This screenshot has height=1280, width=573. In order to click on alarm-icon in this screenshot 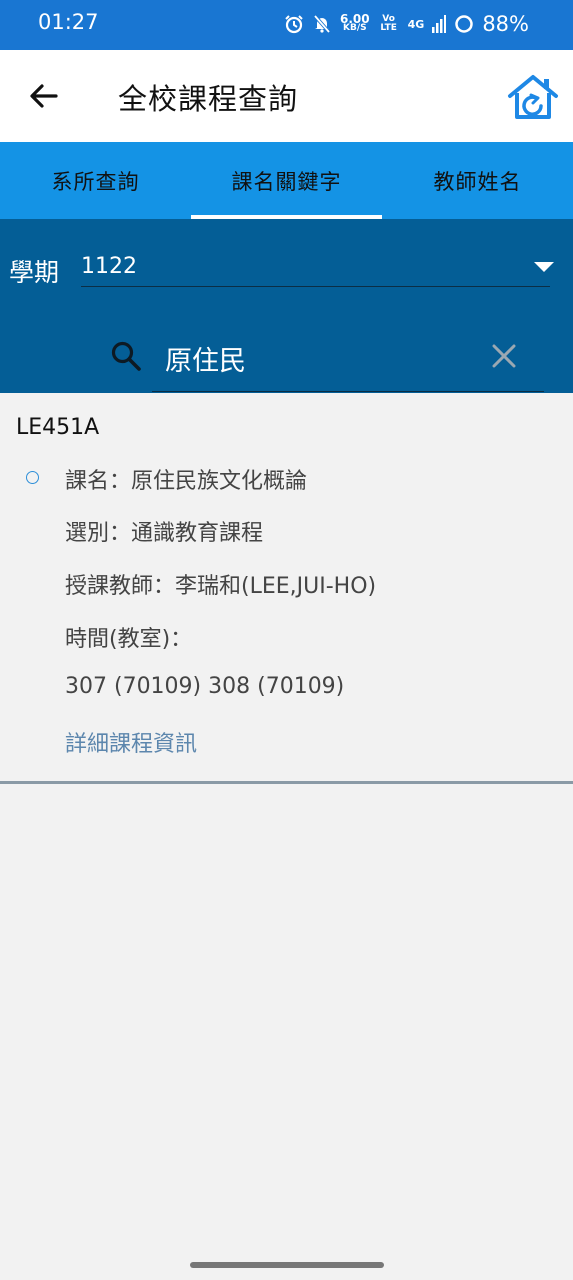, I will do `click(294, 24)`.